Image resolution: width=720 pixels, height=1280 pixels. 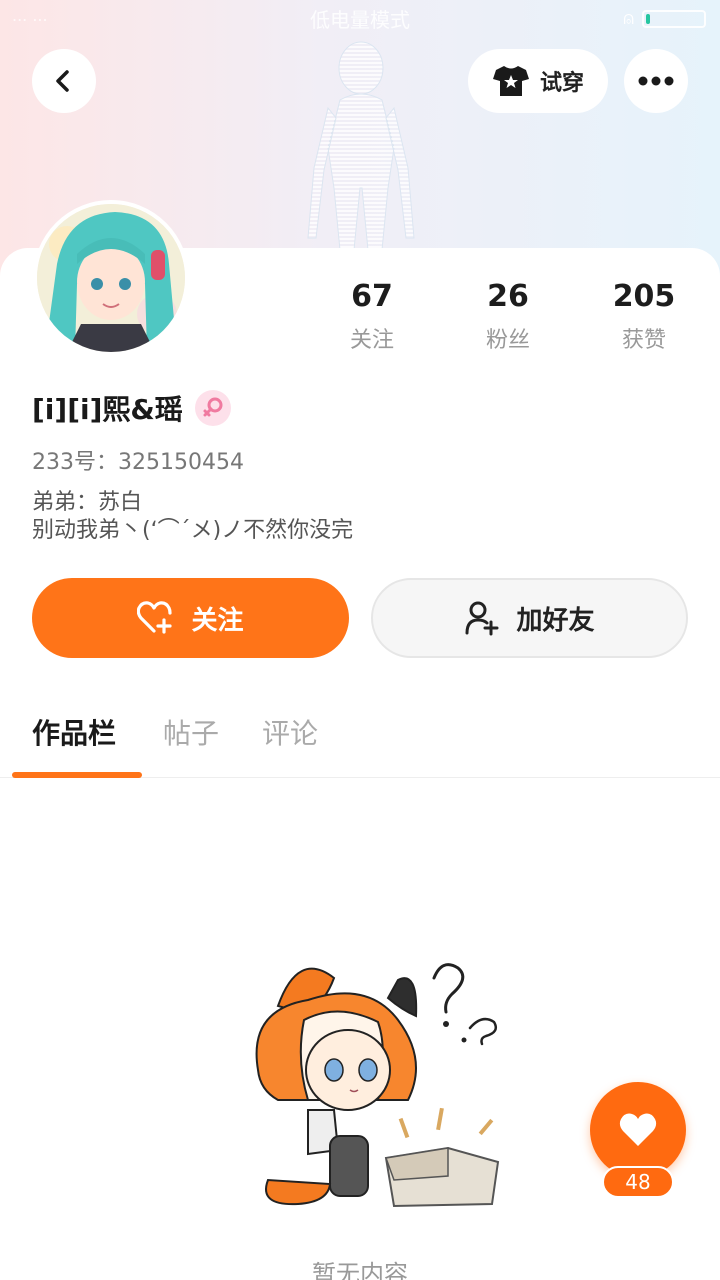 What do you see at coordinates (372, 316) in the screenshot?
I see `stat-following: 67 关注` at bounding box center [372, 316].